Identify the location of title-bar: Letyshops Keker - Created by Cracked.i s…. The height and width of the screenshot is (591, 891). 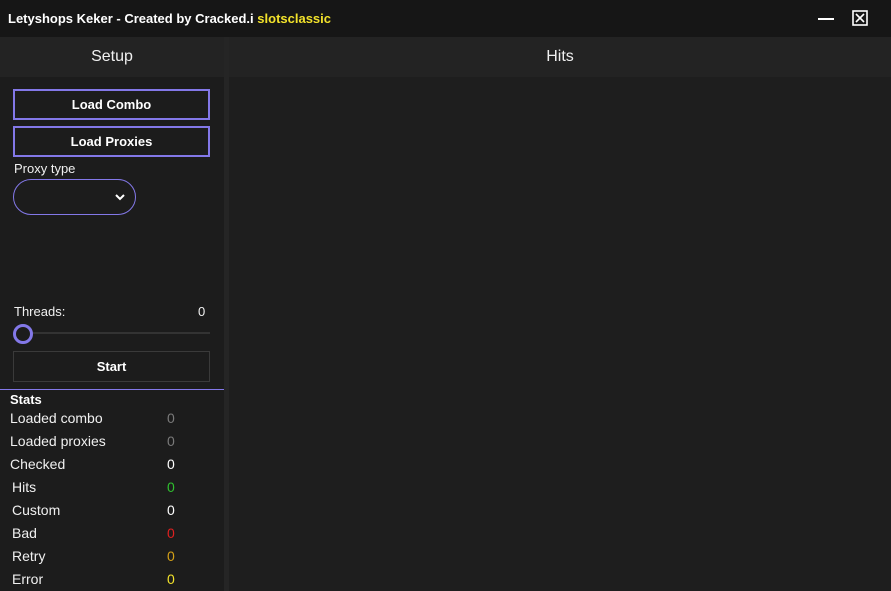
(445, 18).